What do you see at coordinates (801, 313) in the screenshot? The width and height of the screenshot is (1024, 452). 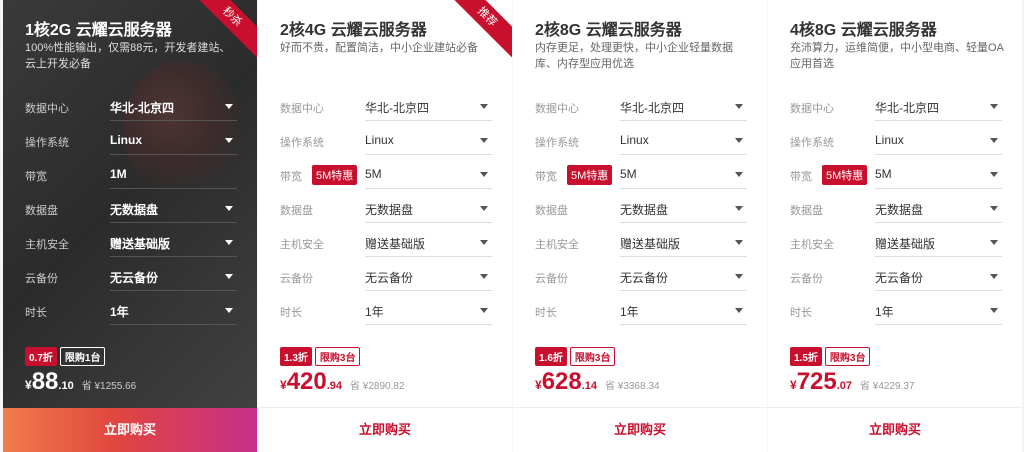 I see `field-label: 时长` at bounding box center [801, 313].